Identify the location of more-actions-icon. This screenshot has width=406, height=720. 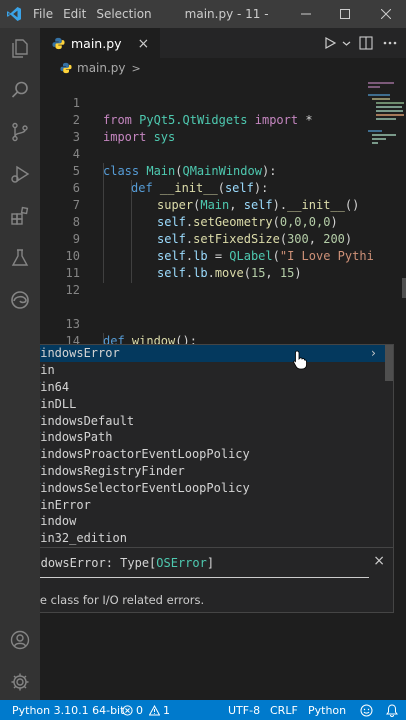
(390, 43).